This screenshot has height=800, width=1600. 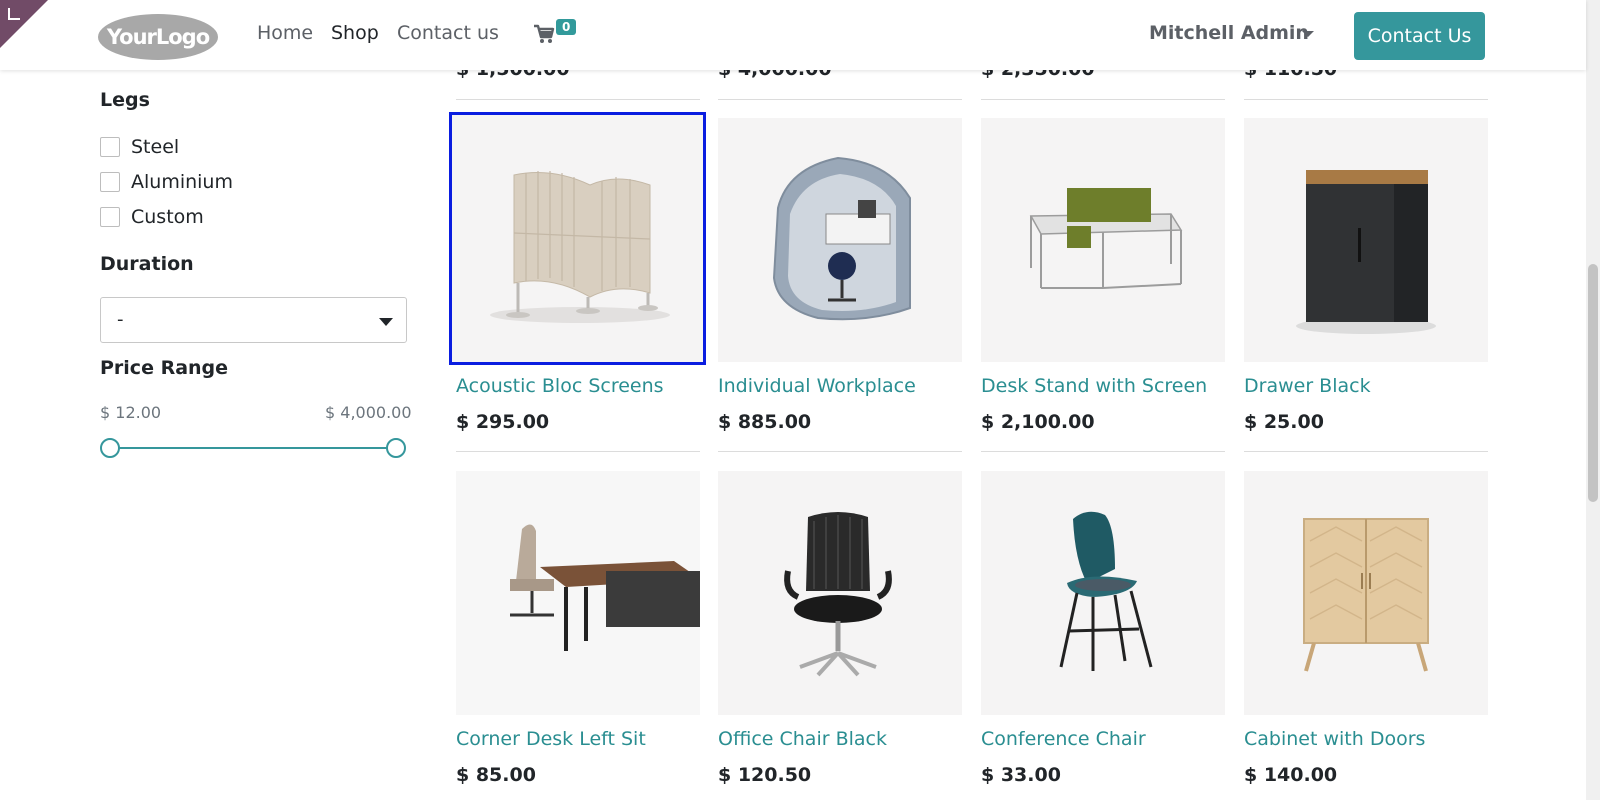 What do you see at coordinates (285, 33) in the screenshot?
I see `nav-home: Home` at bounding box center [285, 33].